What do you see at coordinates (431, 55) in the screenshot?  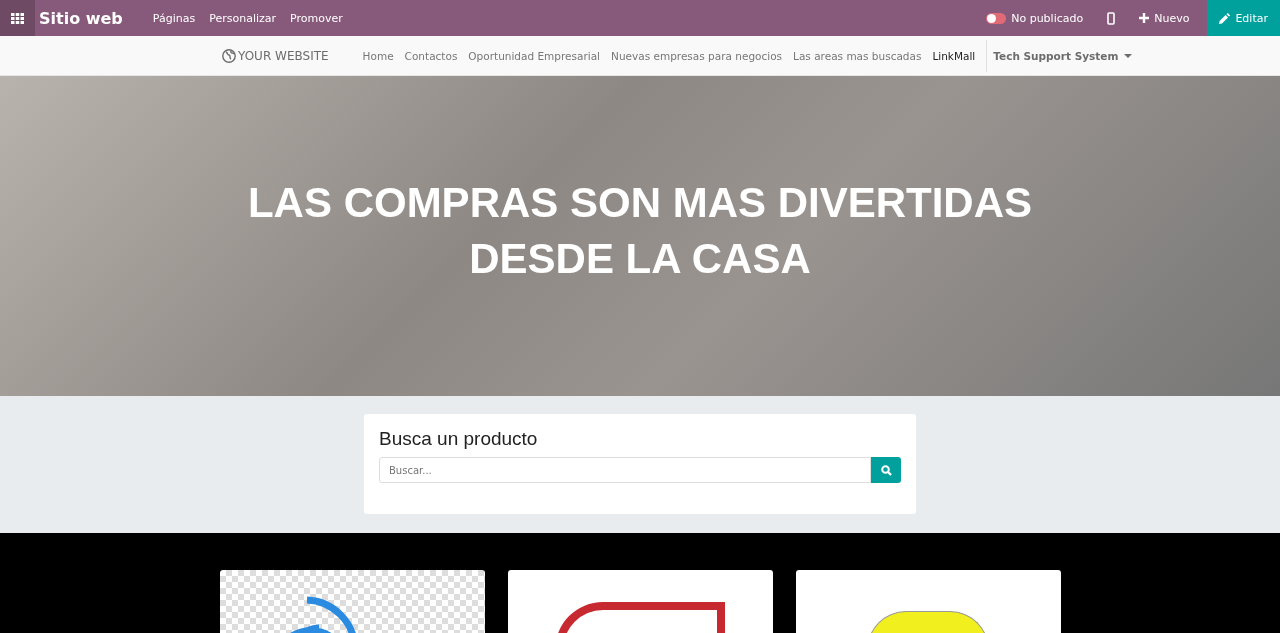 I see `nav-link: Contactos` at bounding box center [431, 55].